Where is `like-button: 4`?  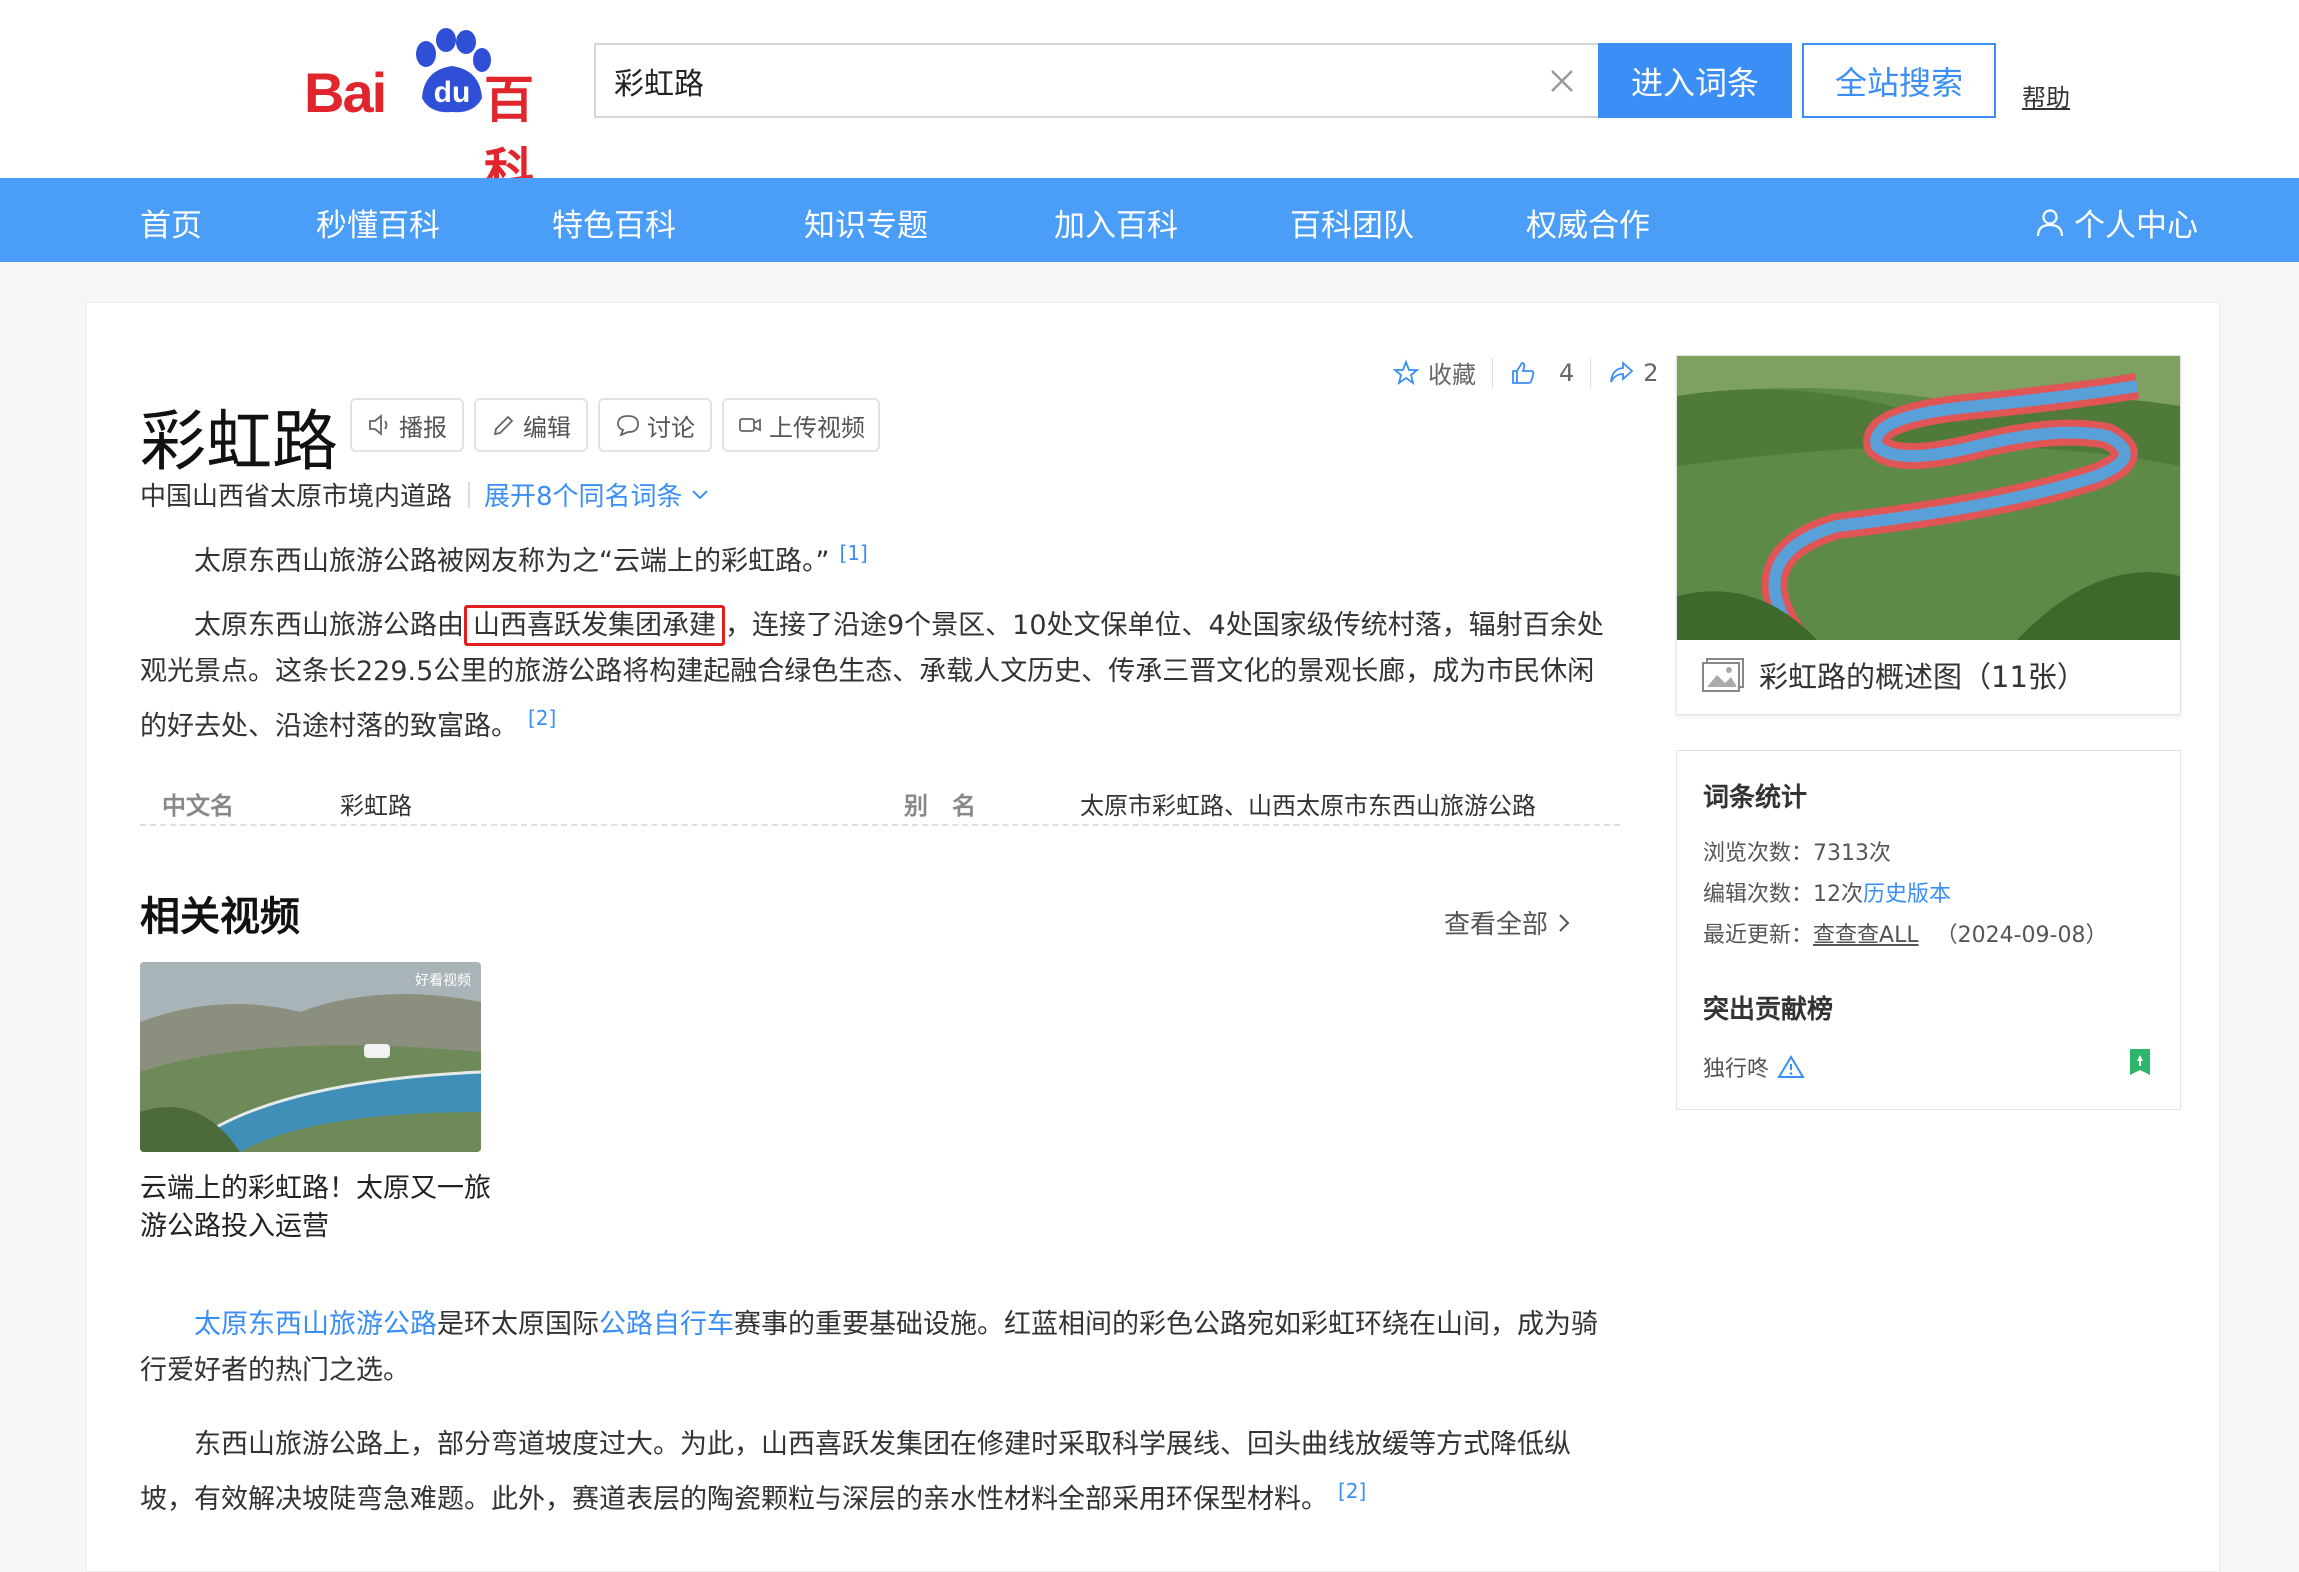 like-button: 4 is located at coordinates (1541, 373).